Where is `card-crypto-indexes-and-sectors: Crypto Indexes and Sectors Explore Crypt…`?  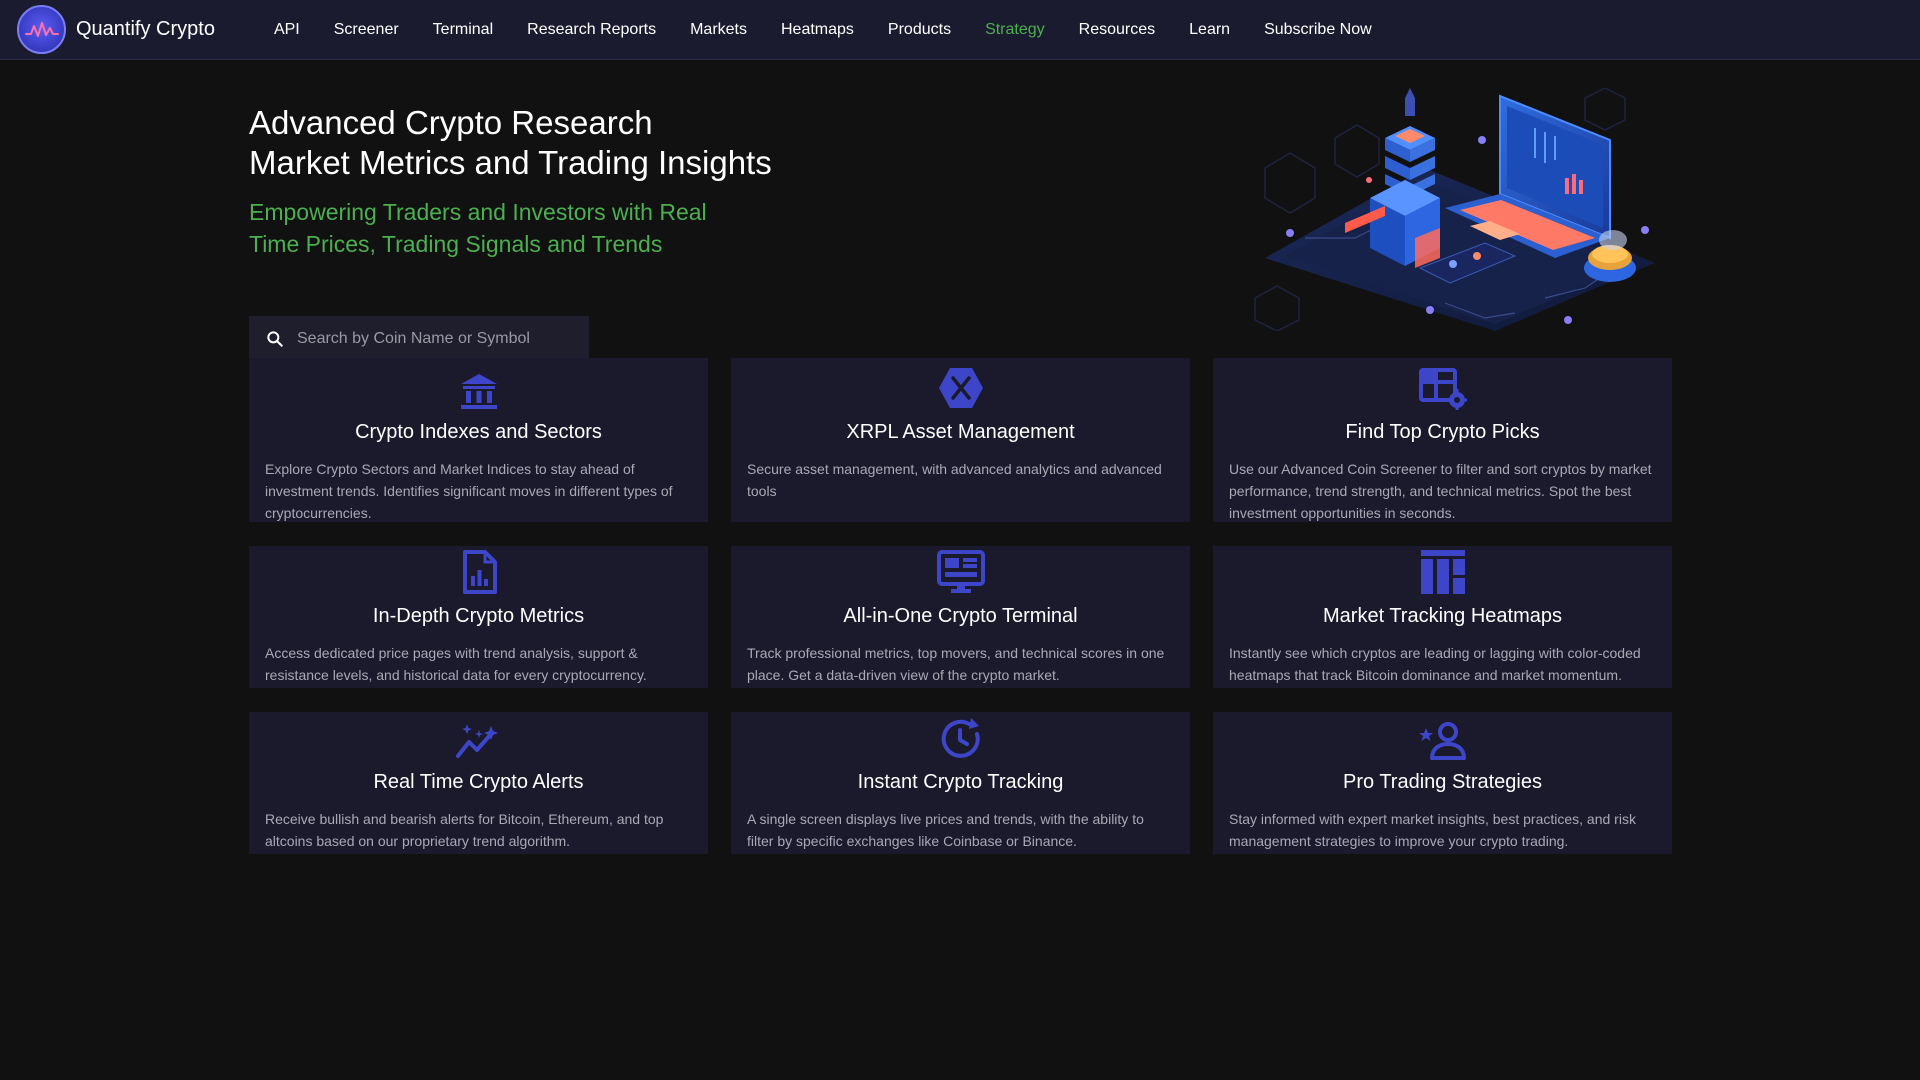
card-crypto-indexes-and-sectors: Crypto Indexes and Sectors Explore Crypt… is located at coordinates (478, 440).